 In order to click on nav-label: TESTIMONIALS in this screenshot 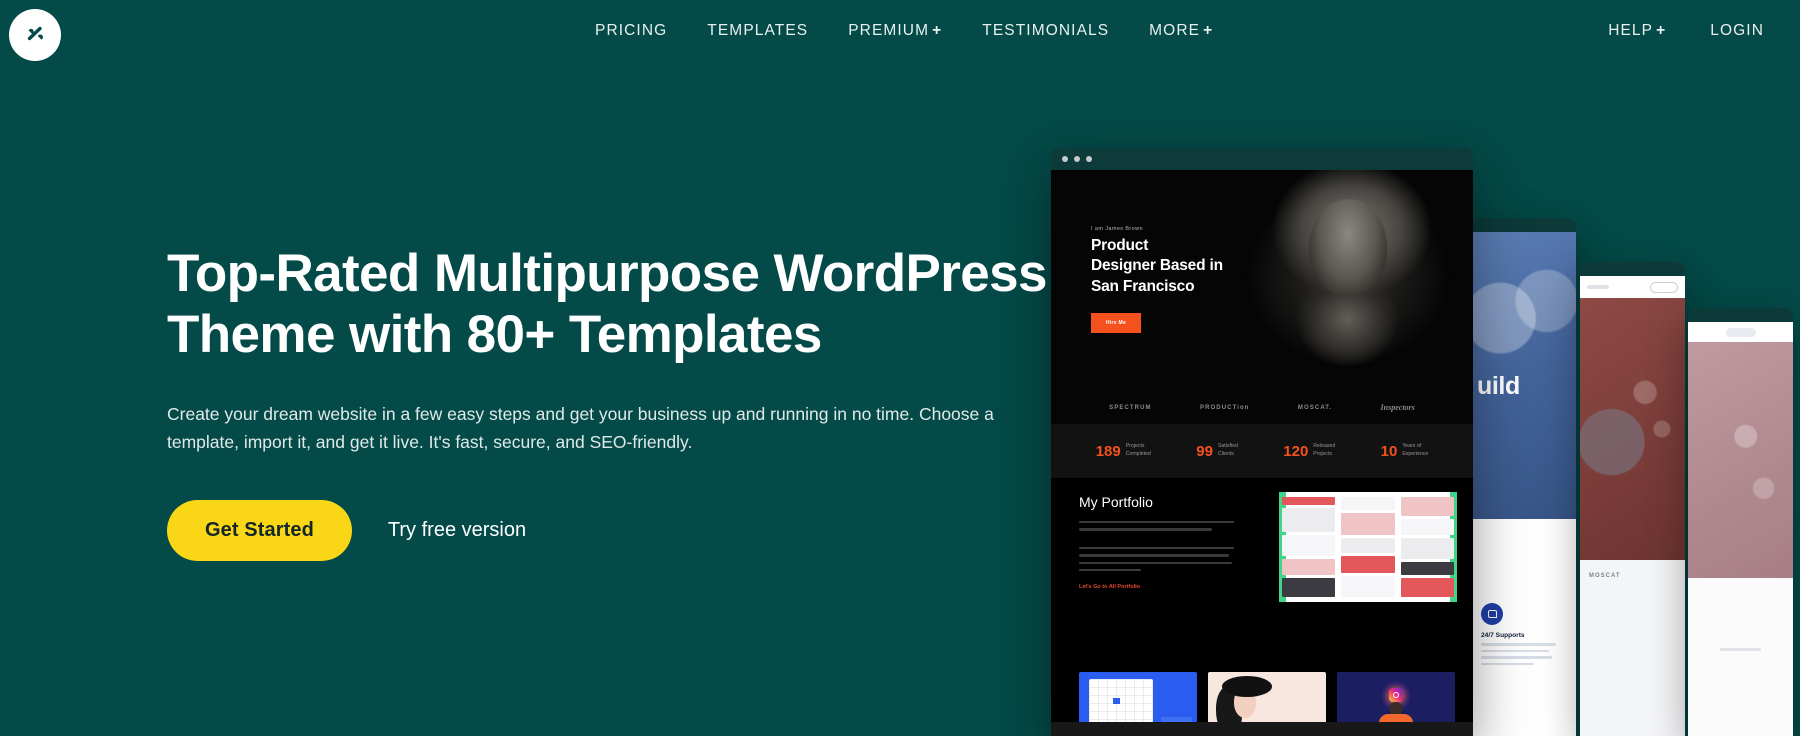, I will do `click(1046, 30)`.